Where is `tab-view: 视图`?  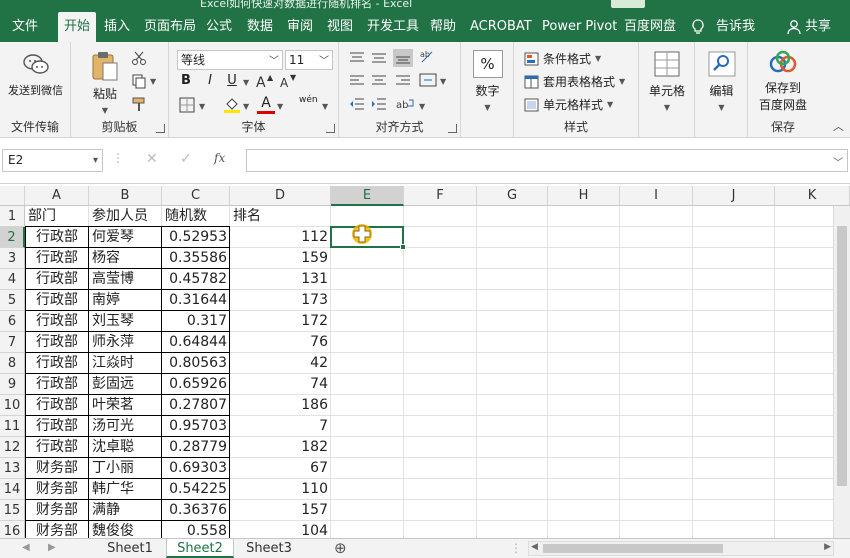
tab-view: 视图 is located at coordinates (340, 27).